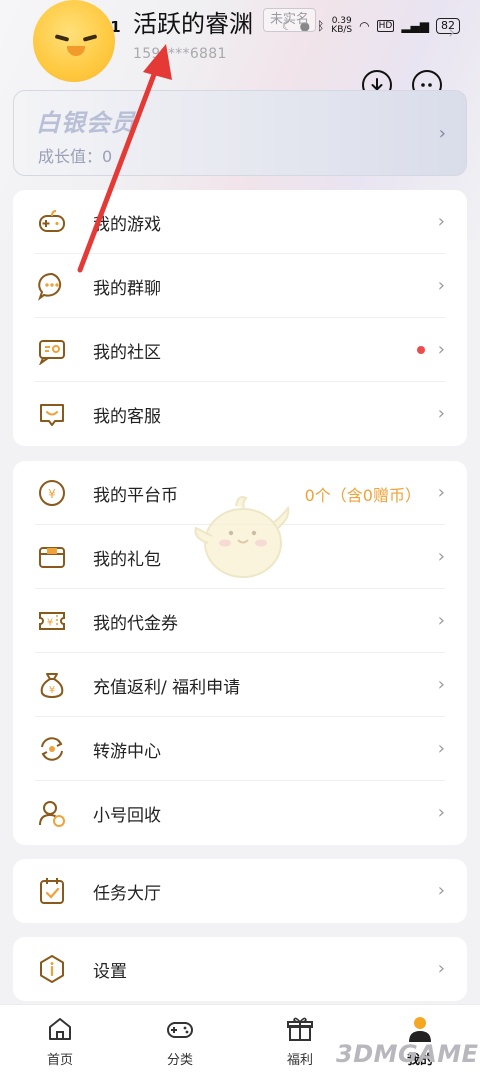  I want to click on menu-item-label: 我的社区, so click(127, 353).